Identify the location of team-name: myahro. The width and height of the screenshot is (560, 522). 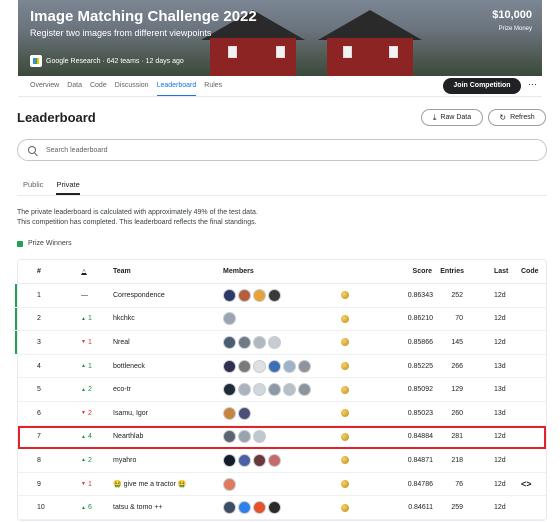
(124, 460).